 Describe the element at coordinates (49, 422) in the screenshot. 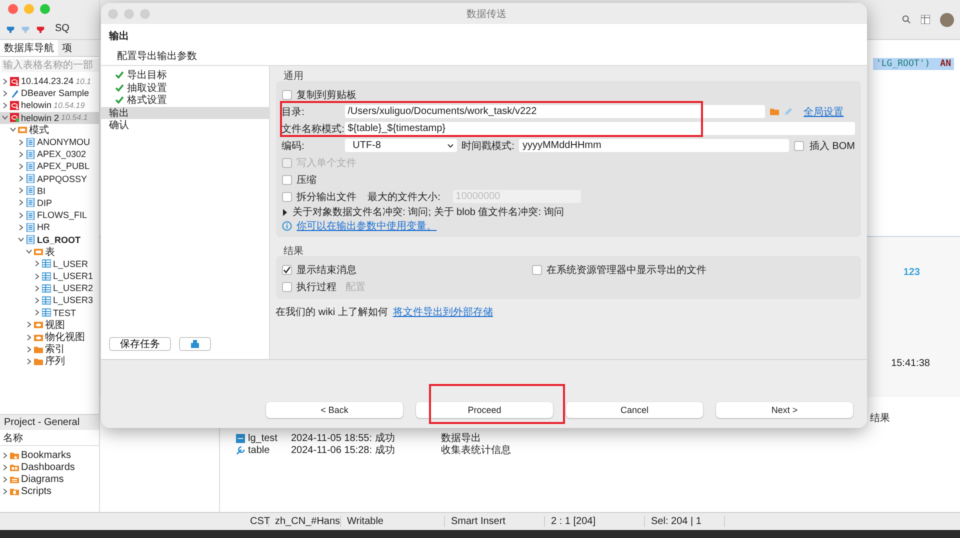

I see `view-tab: Project - General` at that location.